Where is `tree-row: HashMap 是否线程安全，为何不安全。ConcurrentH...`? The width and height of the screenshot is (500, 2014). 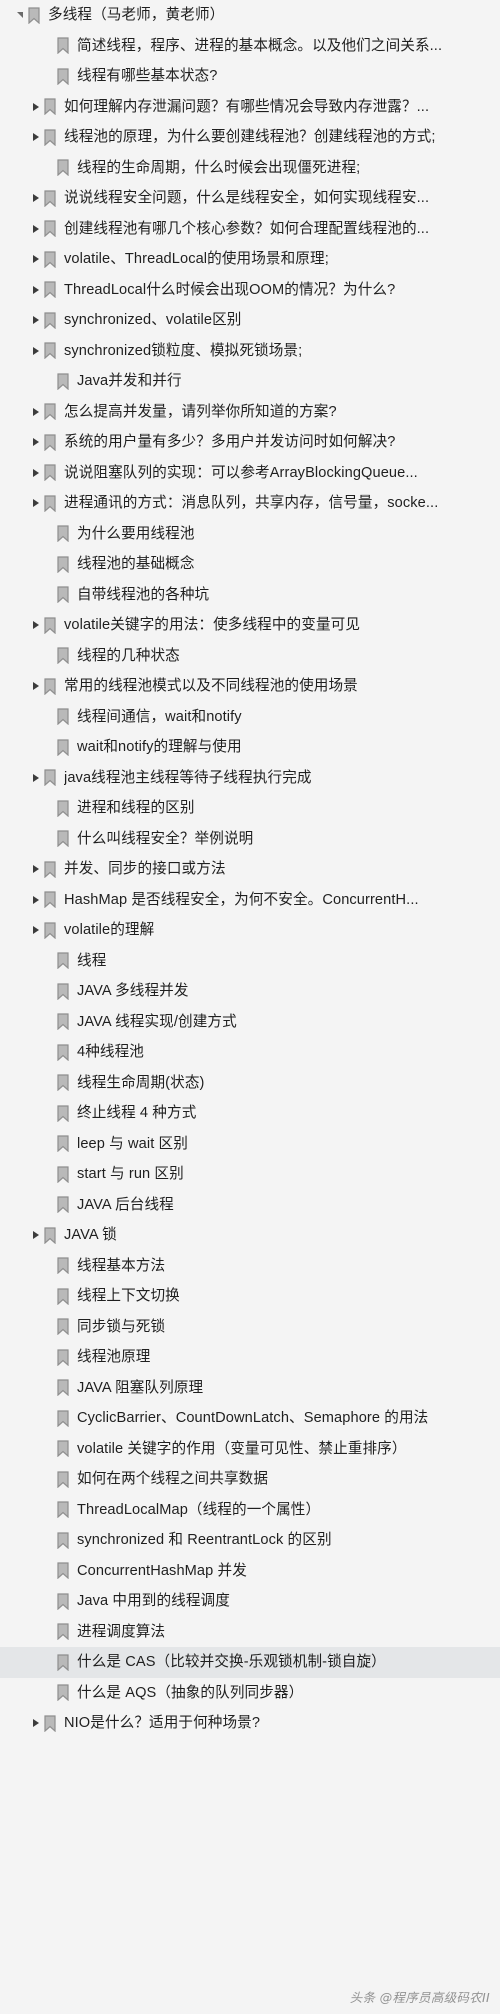
tree-row: HashMap 是否线程安全，为何不安全。ConcurrentH... is located at coordinates (250, 900).